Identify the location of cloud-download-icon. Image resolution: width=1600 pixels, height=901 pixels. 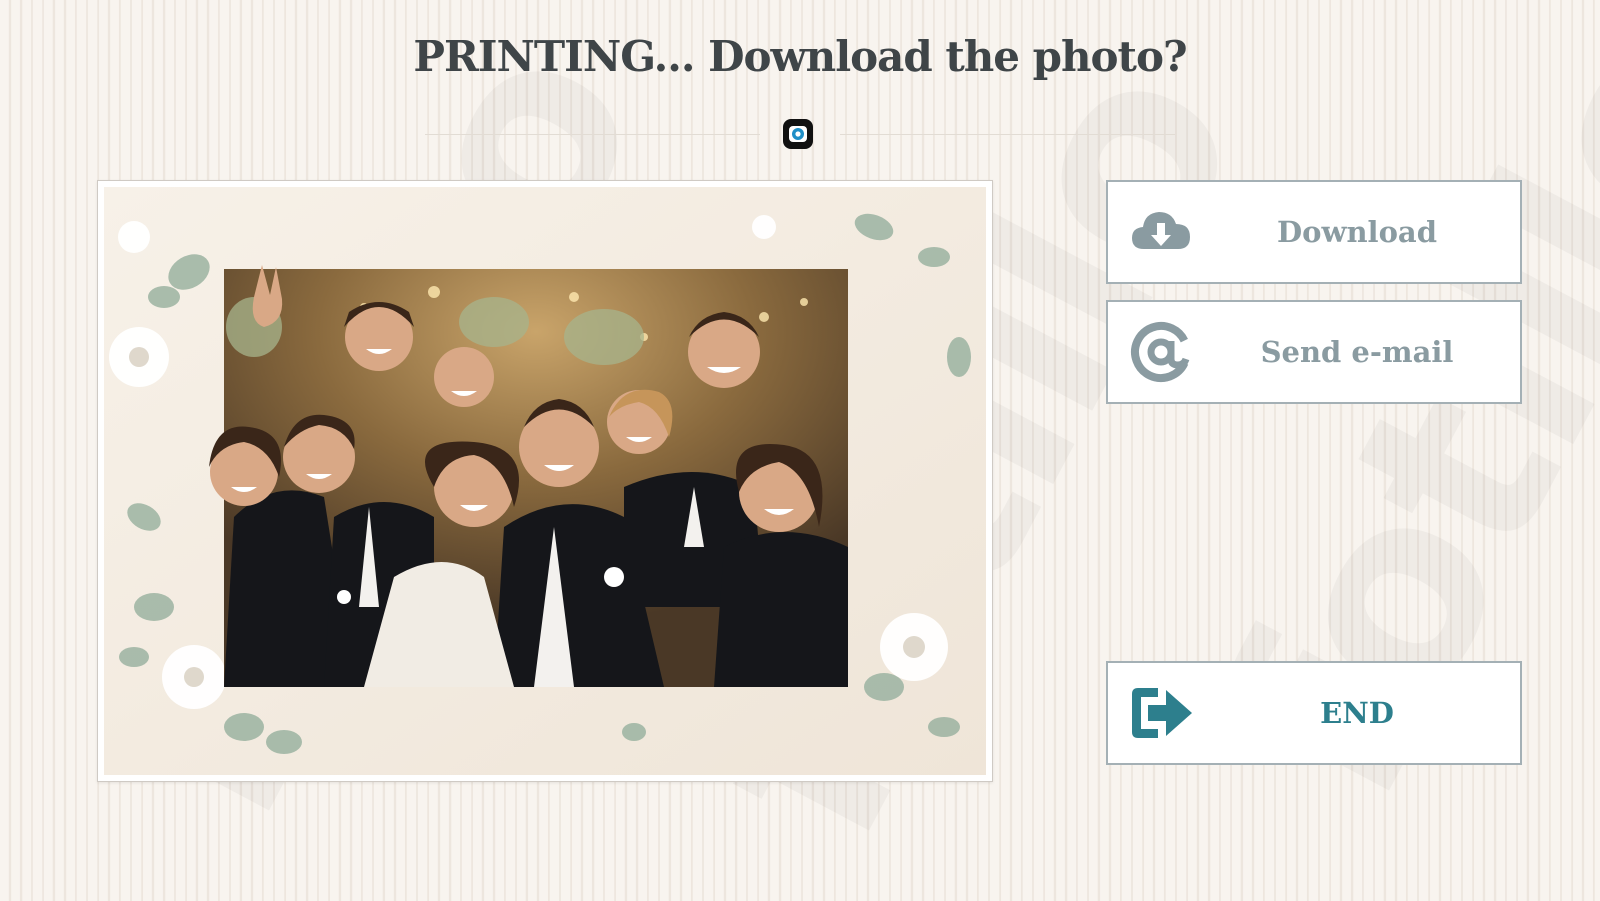
(1161, 230).